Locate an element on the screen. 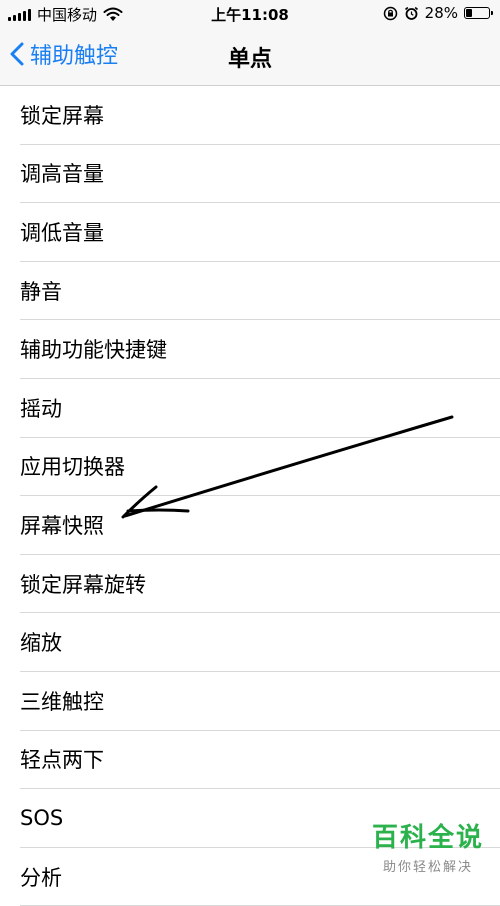 The image size is (500, 906). rotation-lock-icon is located at coordinates (390, 13).